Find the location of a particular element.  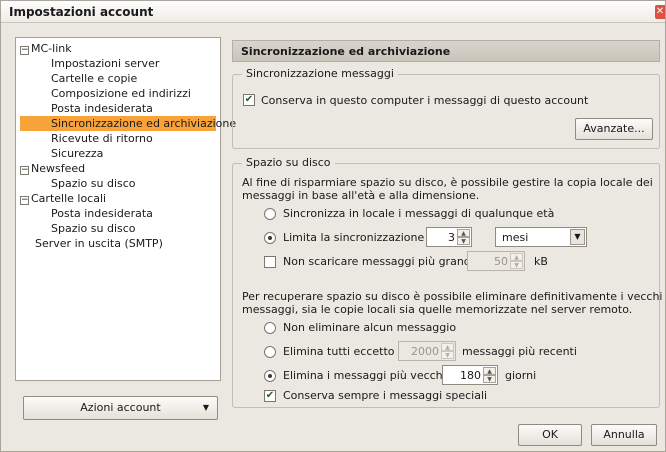

tree-item-label: Cartelle e copie is located at coordinates (94, 78).